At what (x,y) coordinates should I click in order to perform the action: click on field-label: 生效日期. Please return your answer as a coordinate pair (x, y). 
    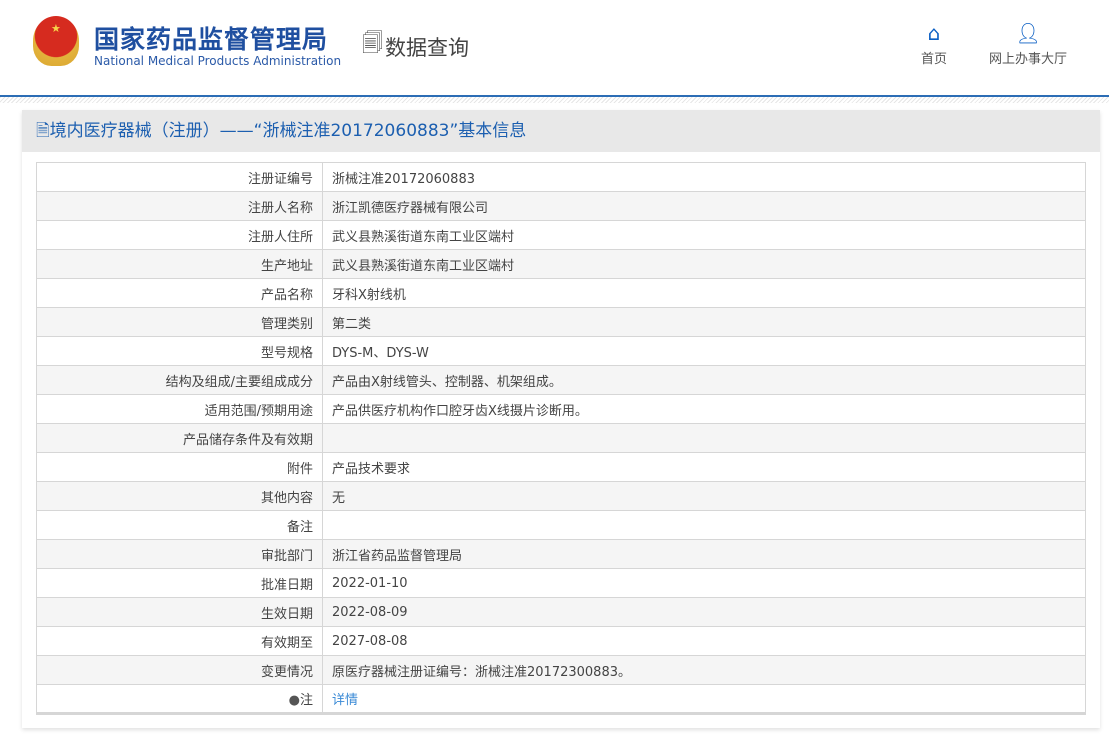
    Looking at the image, I should click on (179, 612).